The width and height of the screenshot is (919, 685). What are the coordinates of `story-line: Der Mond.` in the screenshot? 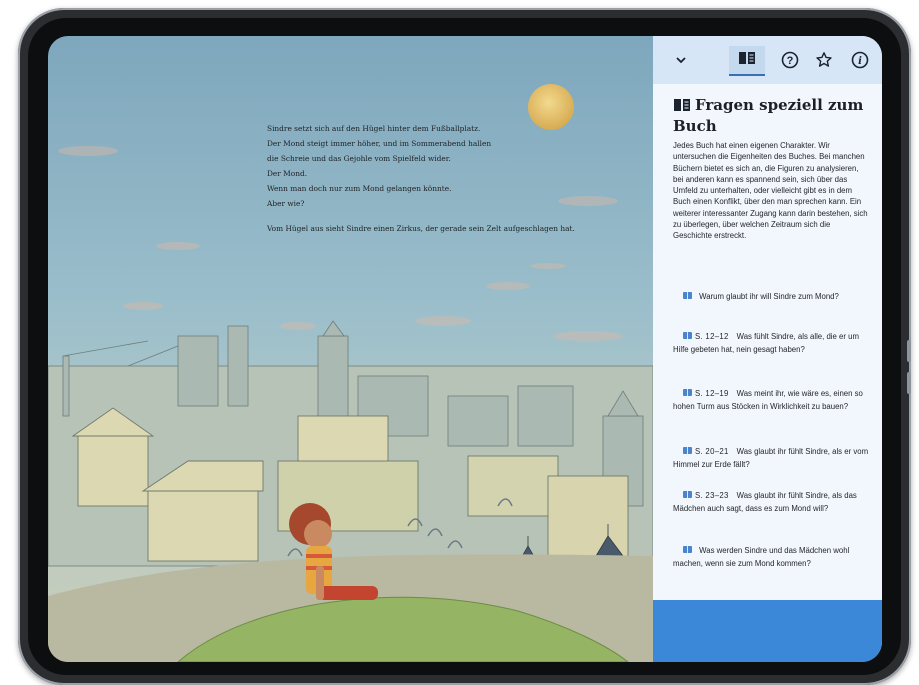 It's located at (287, 173).